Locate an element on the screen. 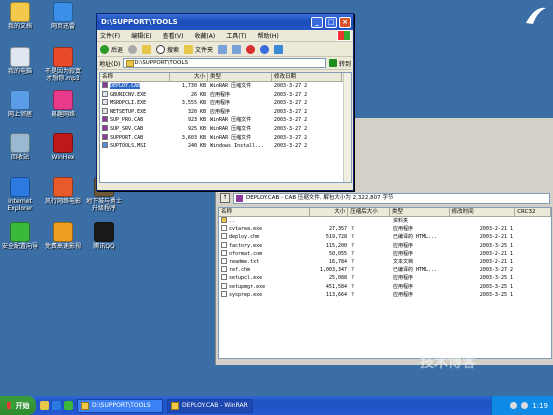 This screenshot has width=553, height=415. back-button: 后退 is located at coordinates (111, 49).